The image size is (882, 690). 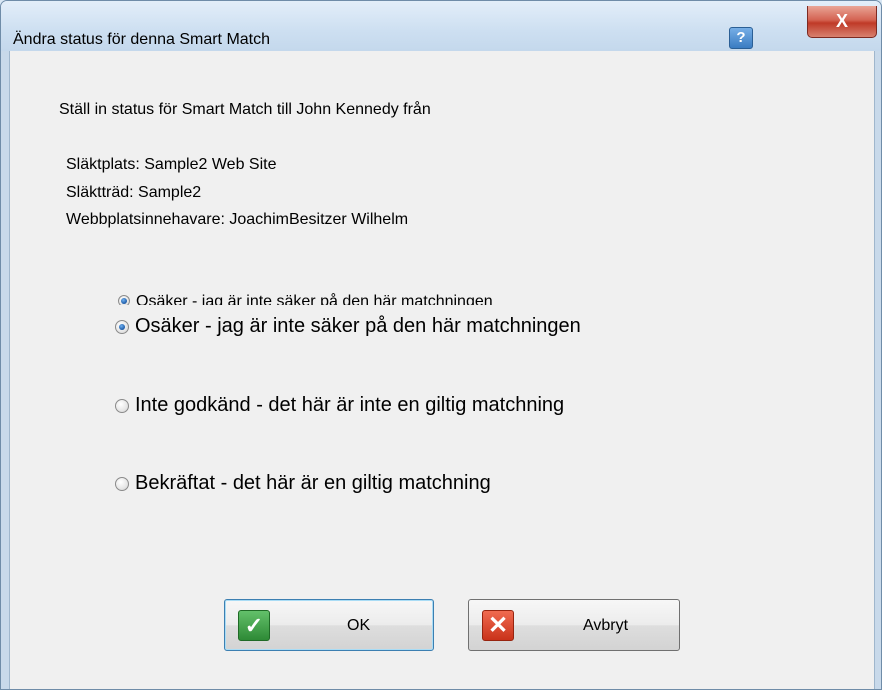 What do you see at coordinates (122, 326) in the screenshot?
I see `radio-uncertain-indicator` at bounding box center [122, 326].